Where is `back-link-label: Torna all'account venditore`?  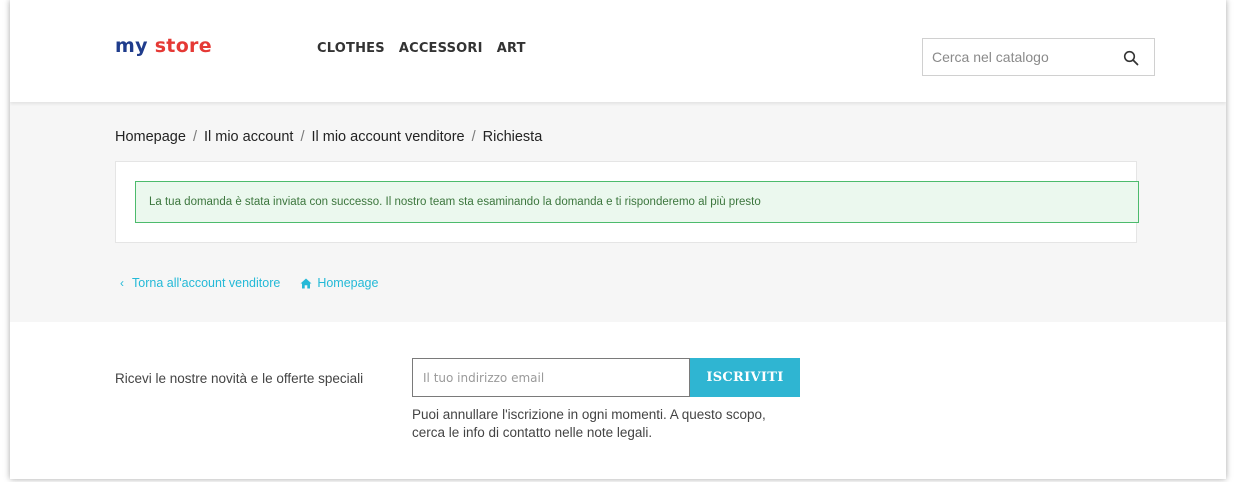 back-link-label: Torna all'account venditore is located at coordinates (206, 283).